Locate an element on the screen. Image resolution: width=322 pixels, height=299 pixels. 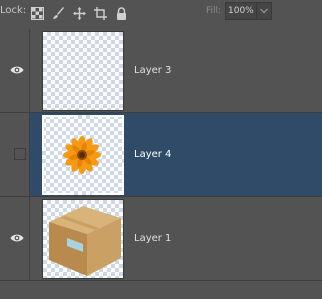
visibility-empty-box is located at coordinates (20, 154).